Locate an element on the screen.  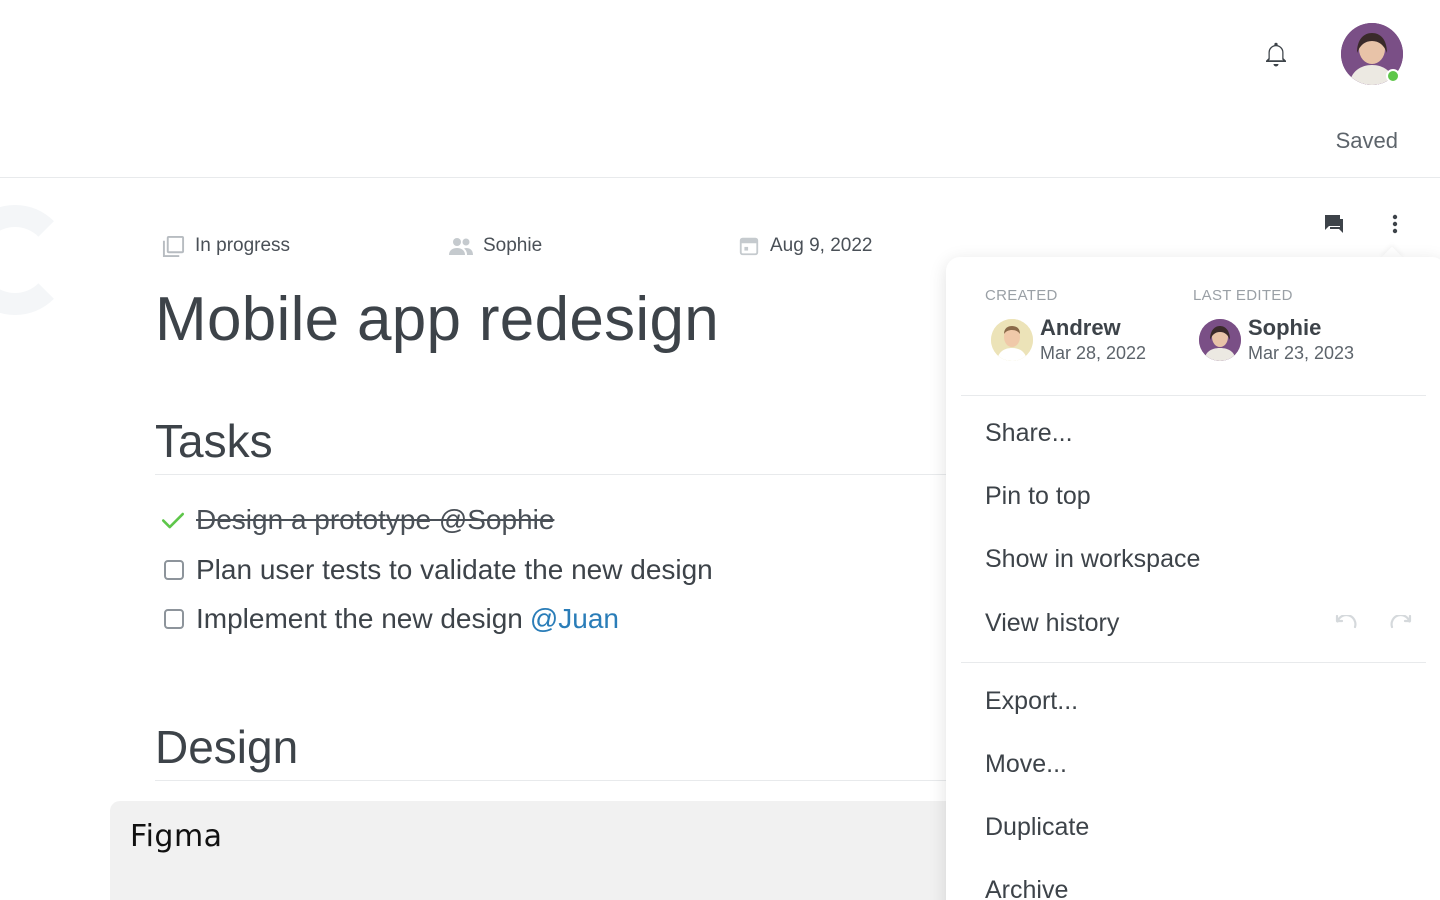
meta-date: Aug 9, 2022 is located at coordinates (805, 246).